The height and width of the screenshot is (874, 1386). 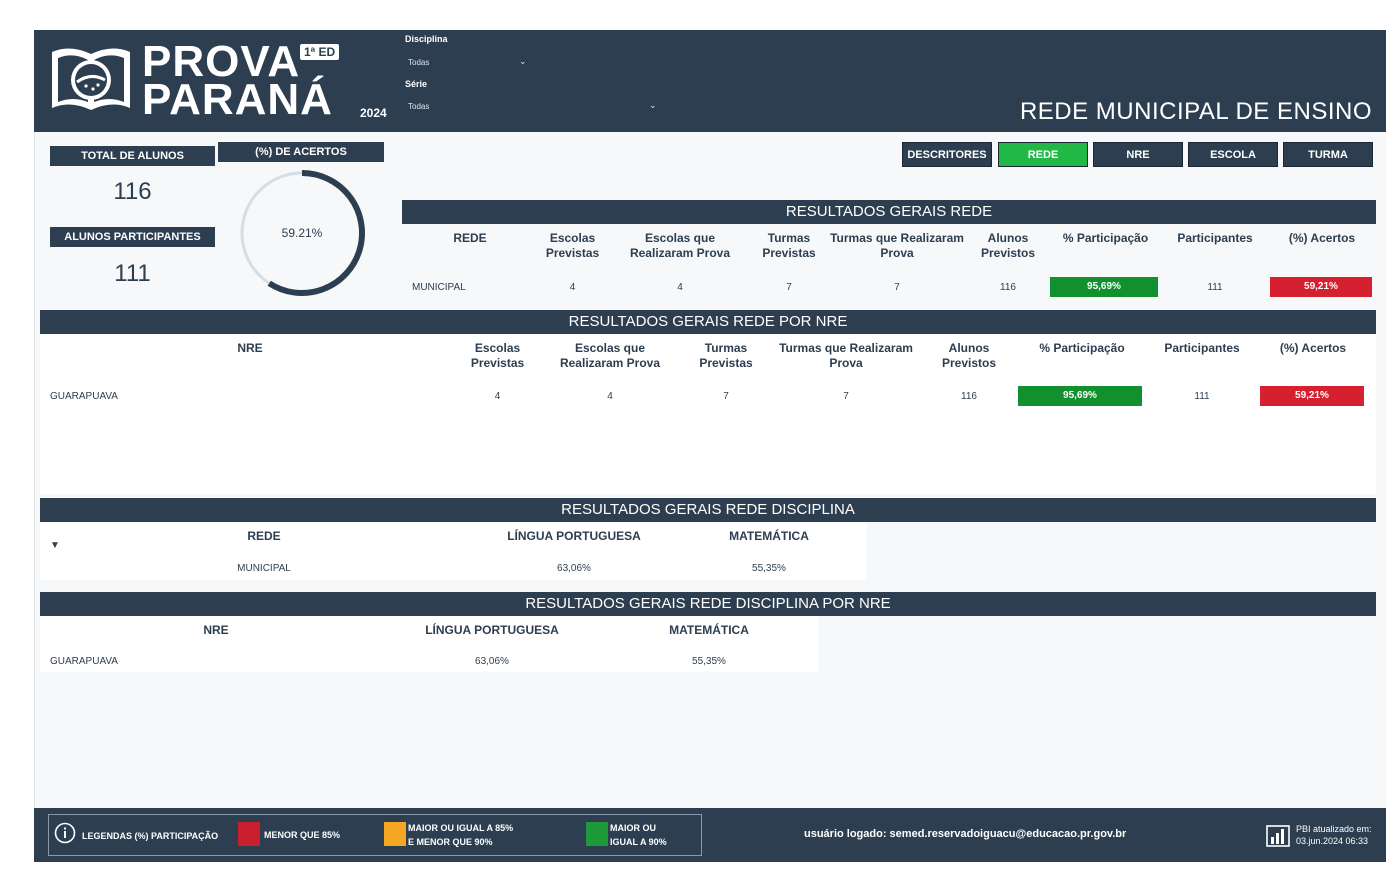 I want to click on disciplina-nre-header: MATEMÁTICA, so click(x=709, y=630).